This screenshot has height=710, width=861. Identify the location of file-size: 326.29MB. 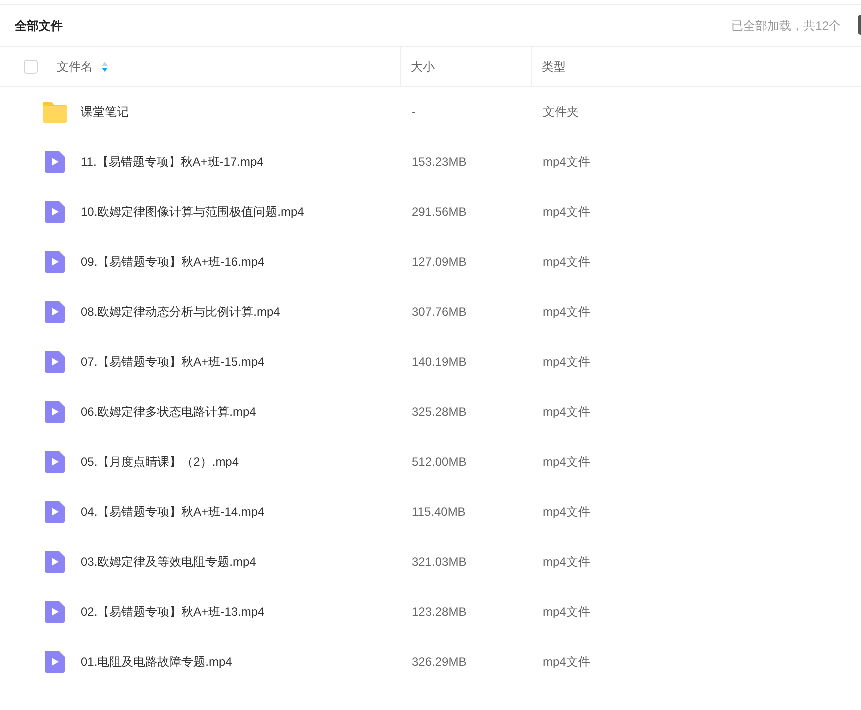
(439, 662).